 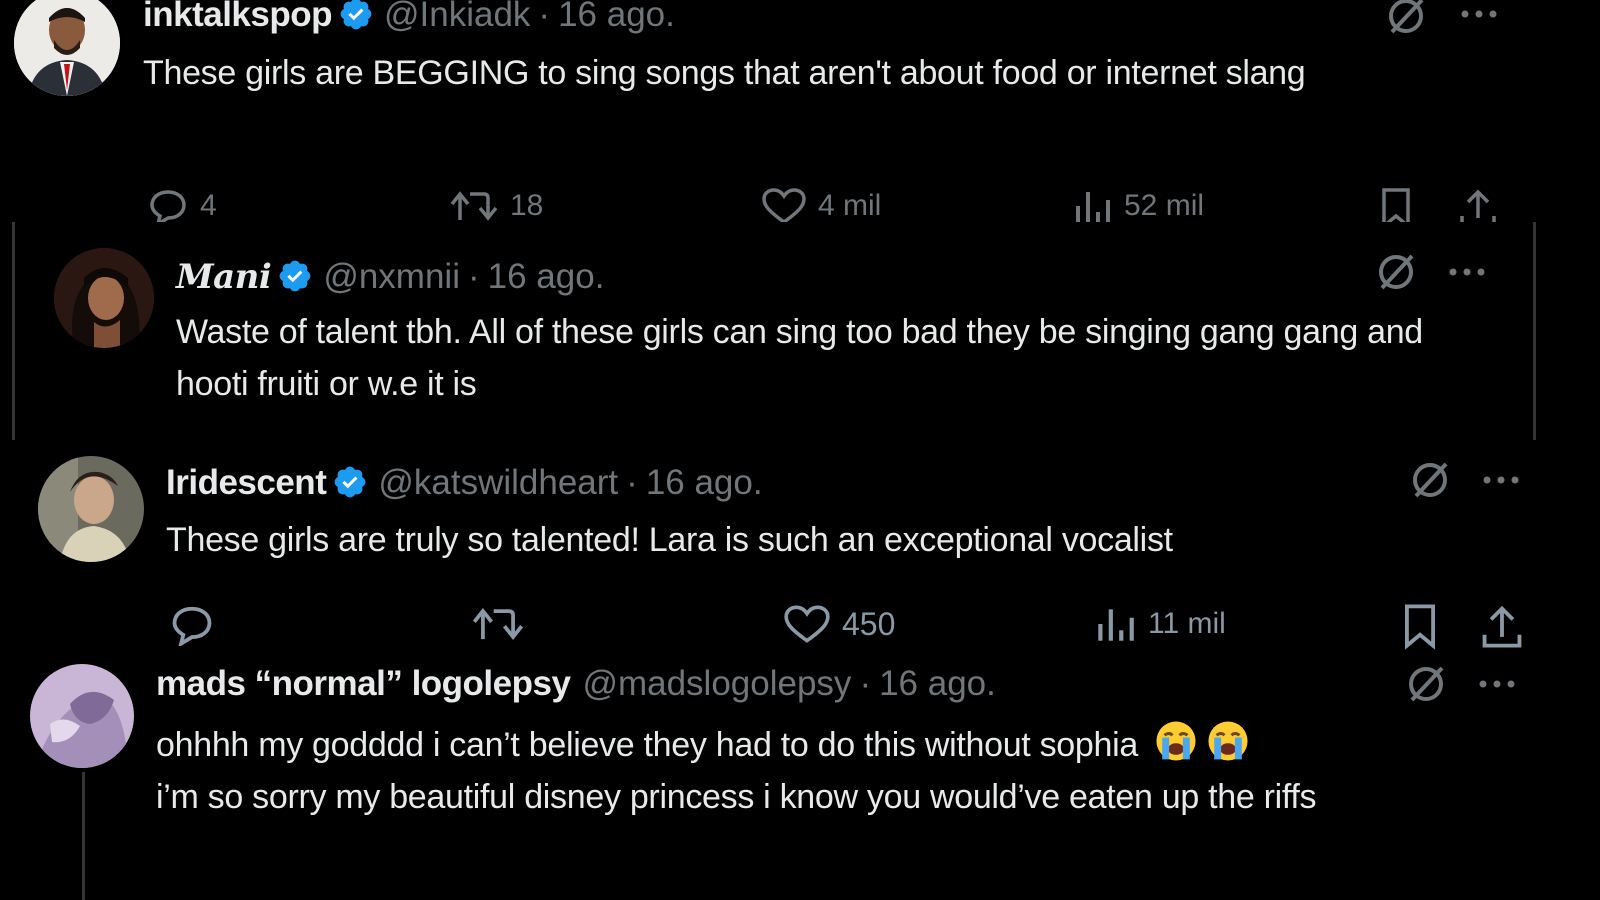 I want to click on views-button: 11 mil, so click(x=1159, y=624).